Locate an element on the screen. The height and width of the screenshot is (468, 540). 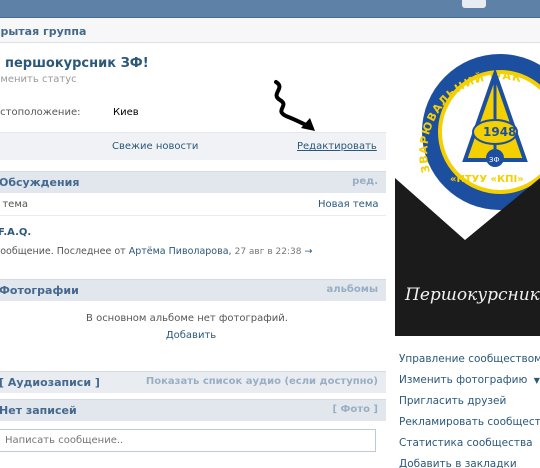
edit-link: Редактировать is located at coordinates (337, 146).